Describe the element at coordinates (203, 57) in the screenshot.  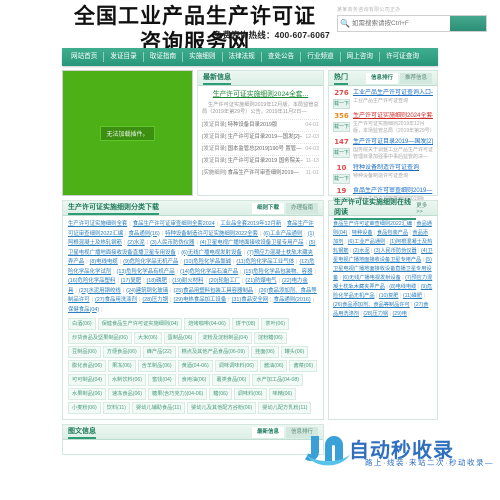
I see `nav-item-3: 实施细则` at that location.